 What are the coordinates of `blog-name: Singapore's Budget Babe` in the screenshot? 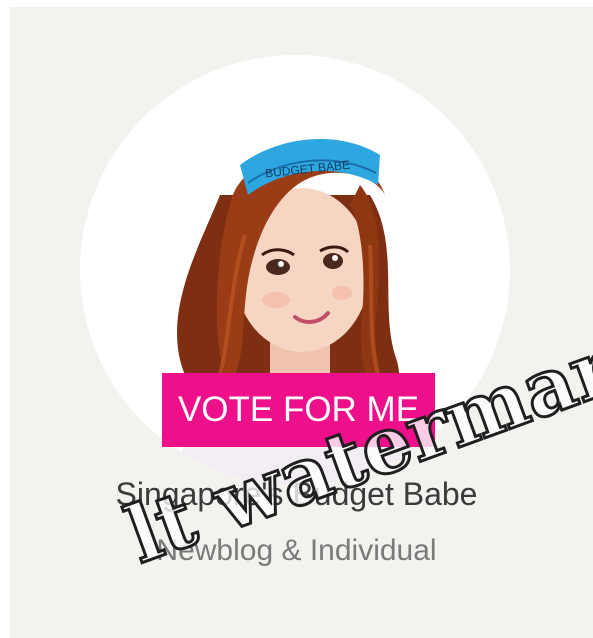 It's located at (296, 494).